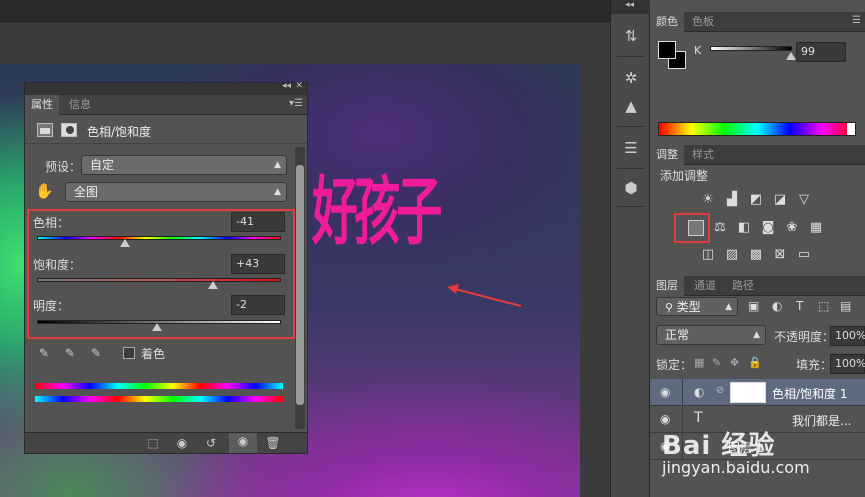  What do you see at coordinates (44, 353) in the screenshot?
I see `eyedropper-icon: ✎` at bounding box center [44, 353].